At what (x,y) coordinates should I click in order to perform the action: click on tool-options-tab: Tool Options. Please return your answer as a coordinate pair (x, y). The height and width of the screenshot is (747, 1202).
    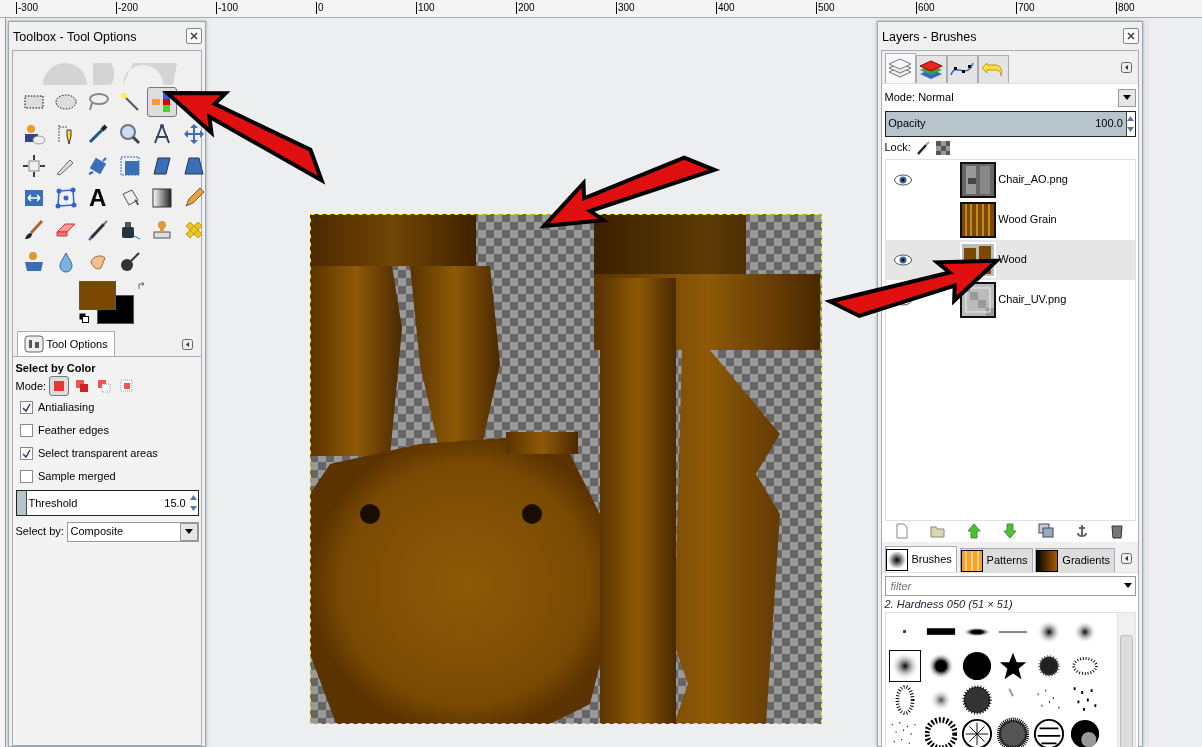
    Looking at the image, I should click on (65, 343).